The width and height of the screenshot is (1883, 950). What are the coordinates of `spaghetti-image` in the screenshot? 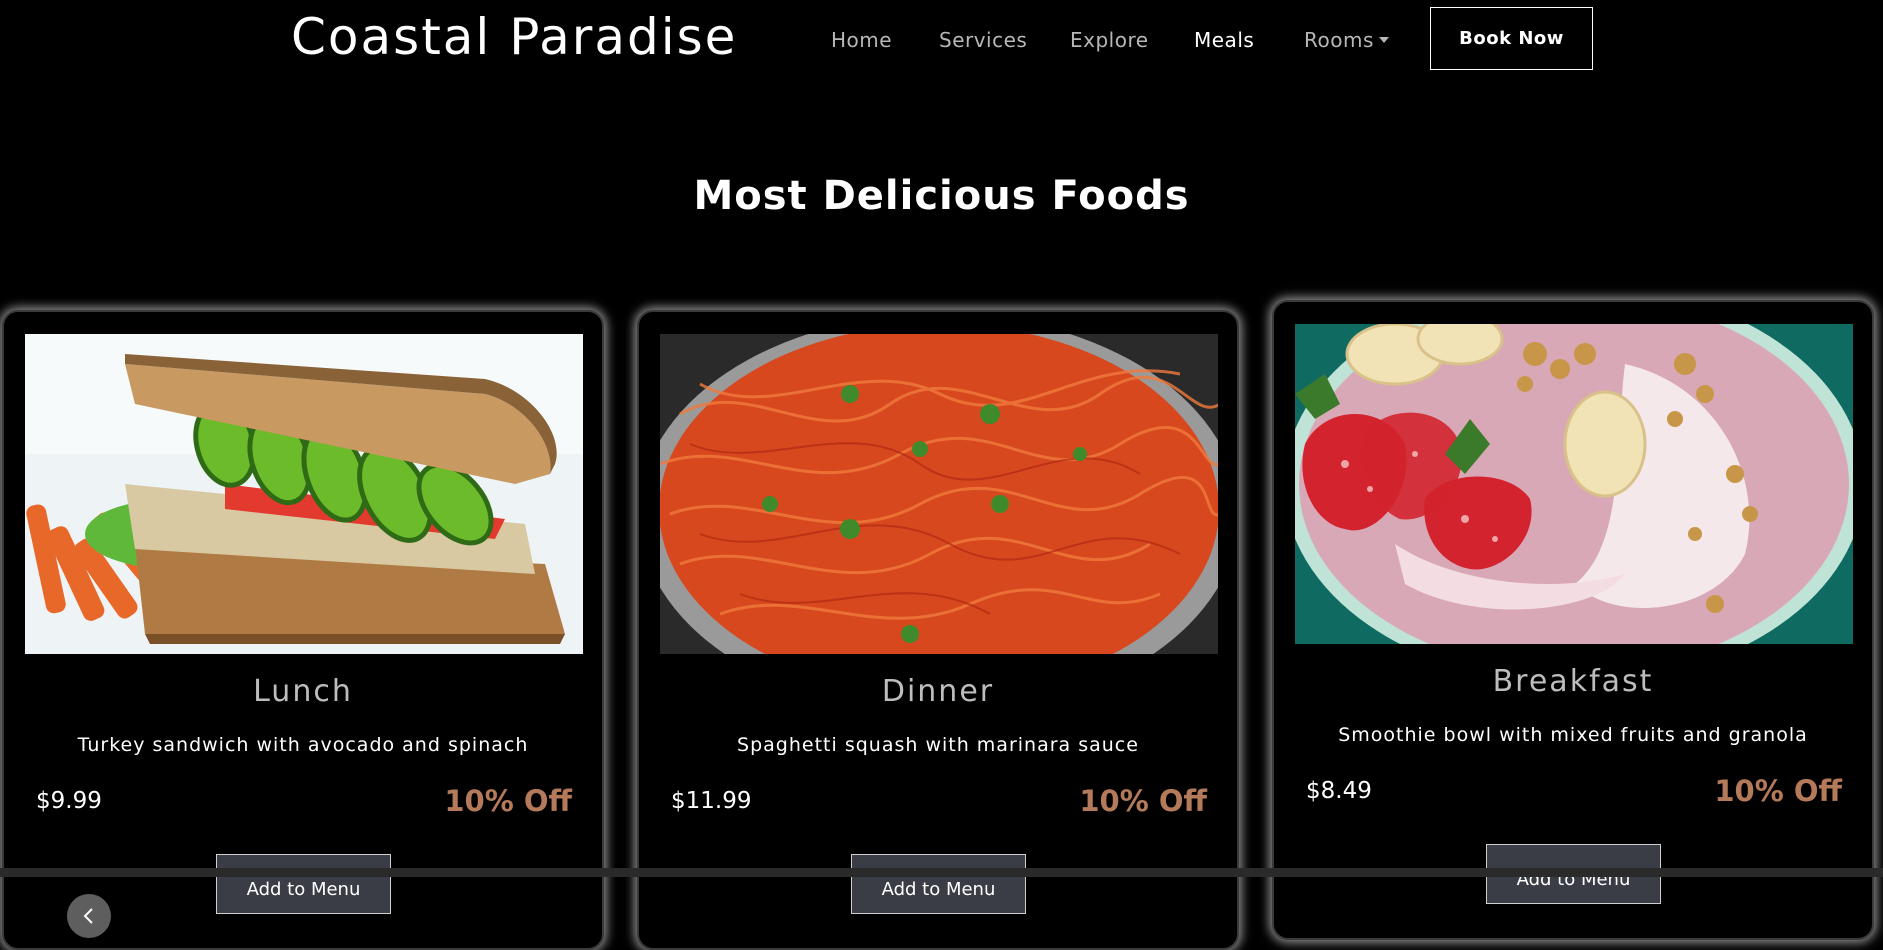 It's located at (939, 494).